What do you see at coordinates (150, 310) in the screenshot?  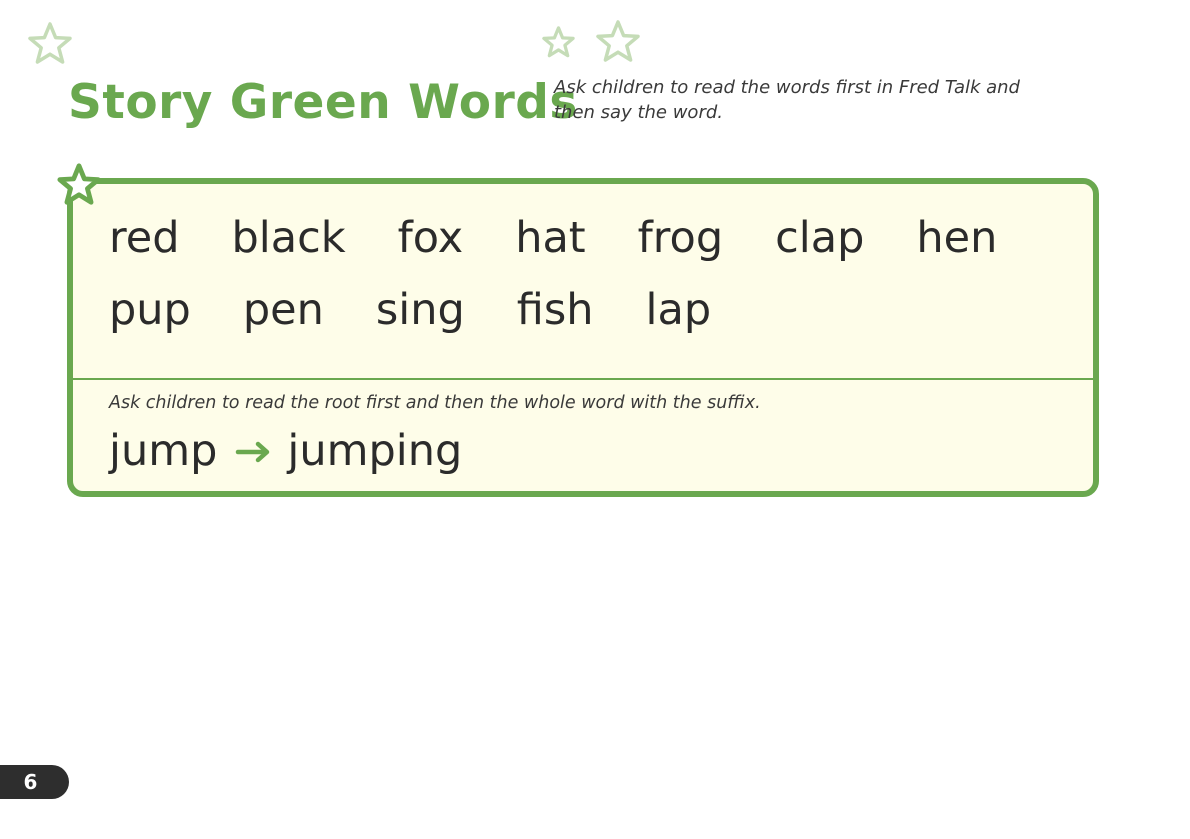 I see `word: pup` at bounding box center [150, 310].